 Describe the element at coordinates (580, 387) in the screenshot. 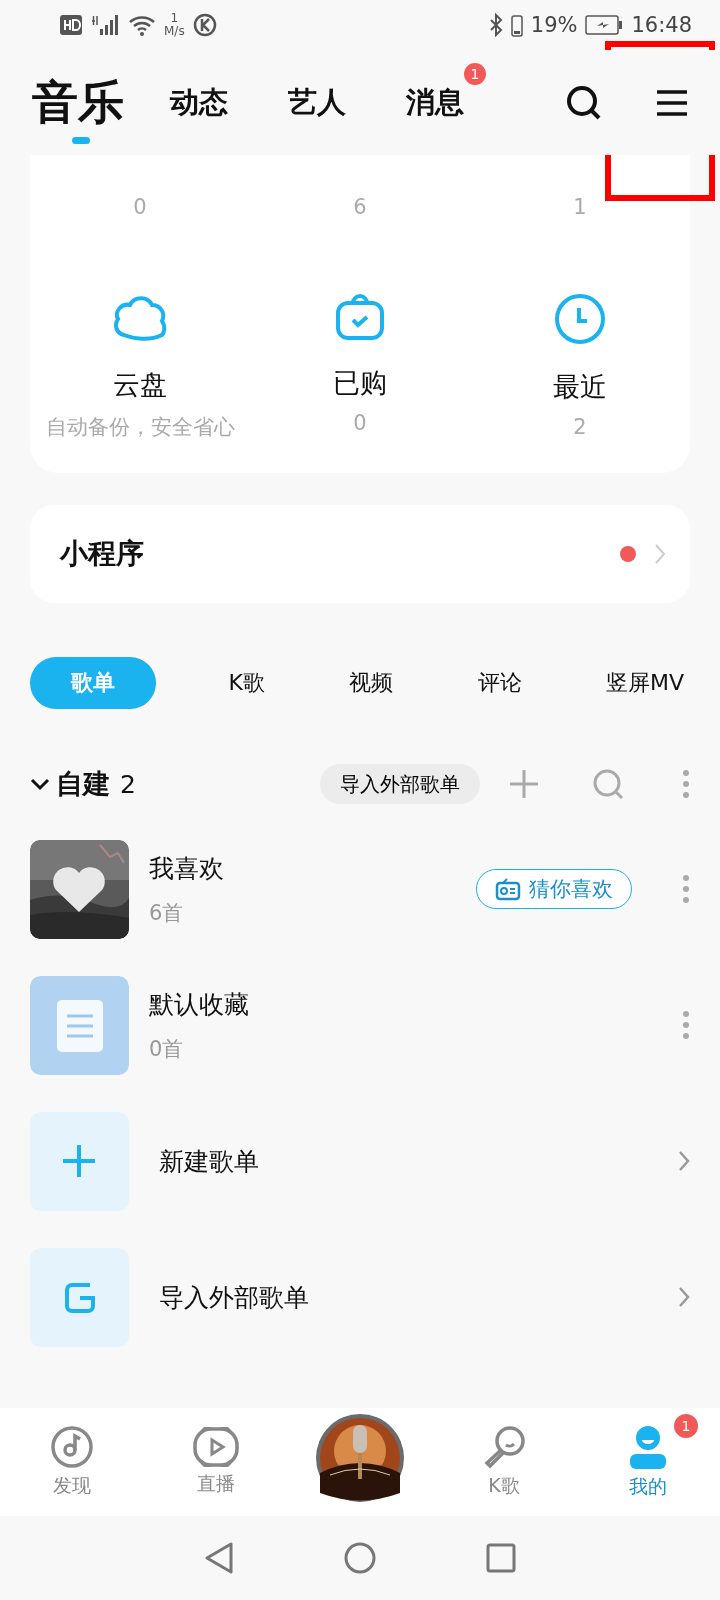

I see `library-label: 最近` at that location.